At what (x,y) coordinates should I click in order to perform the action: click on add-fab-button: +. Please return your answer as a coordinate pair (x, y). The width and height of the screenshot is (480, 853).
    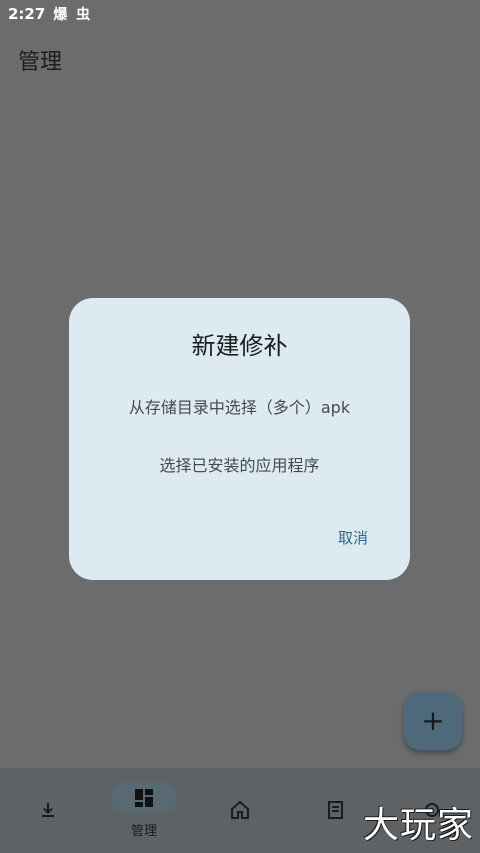
    Looking at the image, I should click on (433, 721).